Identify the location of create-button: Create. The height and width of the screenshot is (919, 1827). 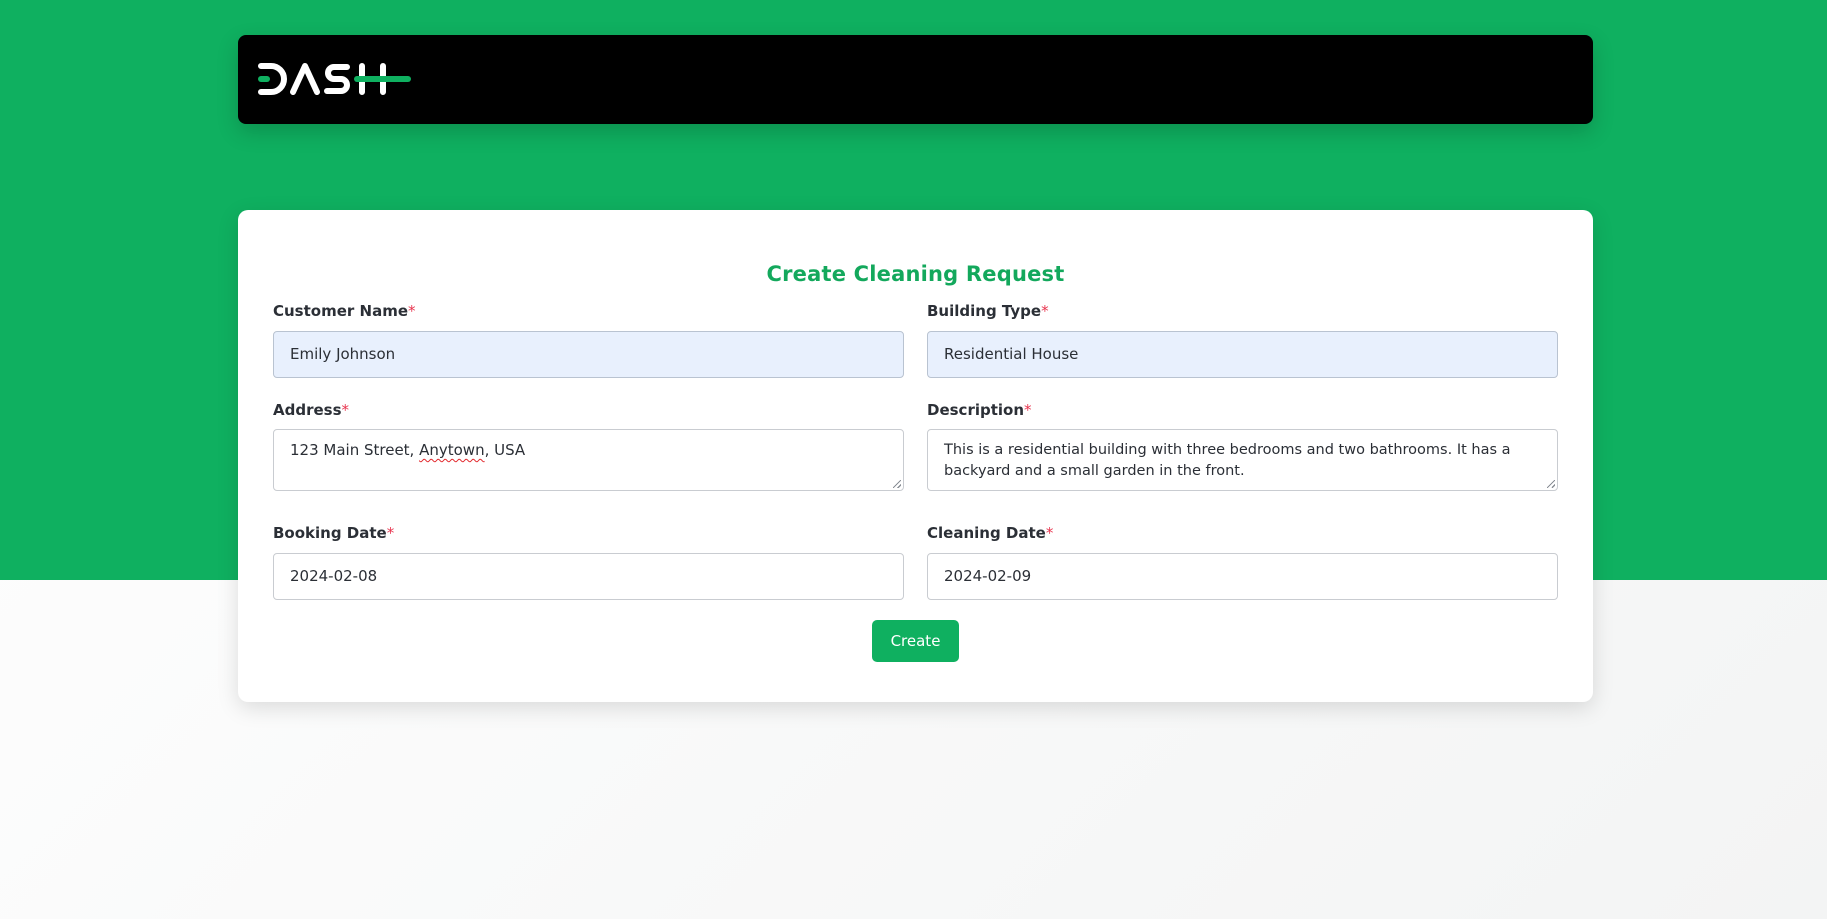
(915, 641).